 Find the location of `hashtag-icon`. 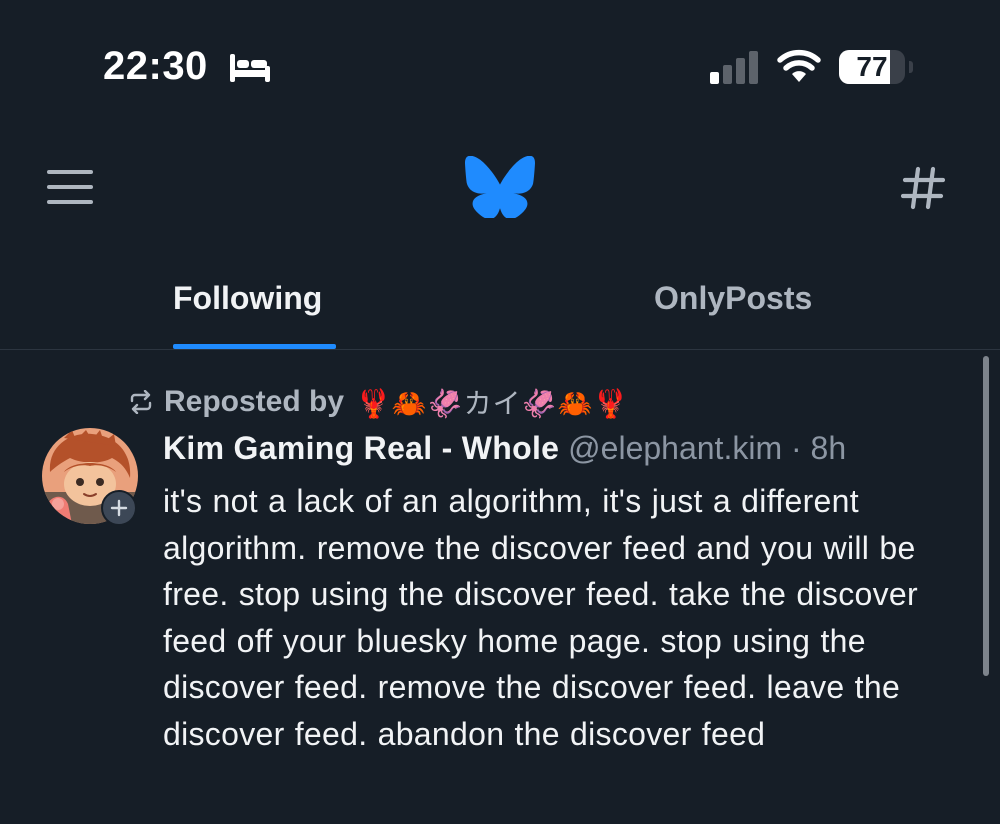

hashtag-icon is located at coordinates (923, 188).